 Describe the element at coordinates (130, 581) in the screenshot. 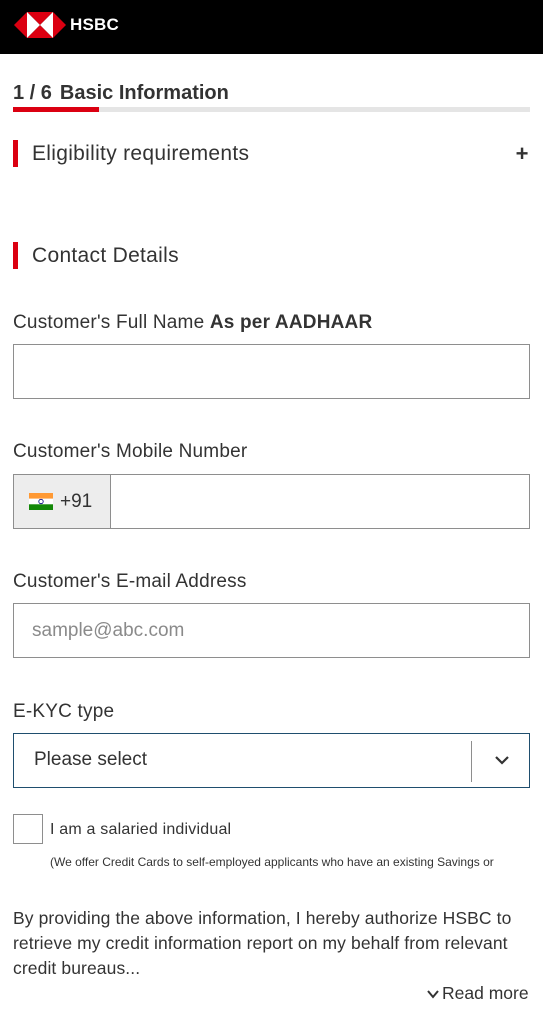

I see `email-label: Customer's E-mail Address` at that location.